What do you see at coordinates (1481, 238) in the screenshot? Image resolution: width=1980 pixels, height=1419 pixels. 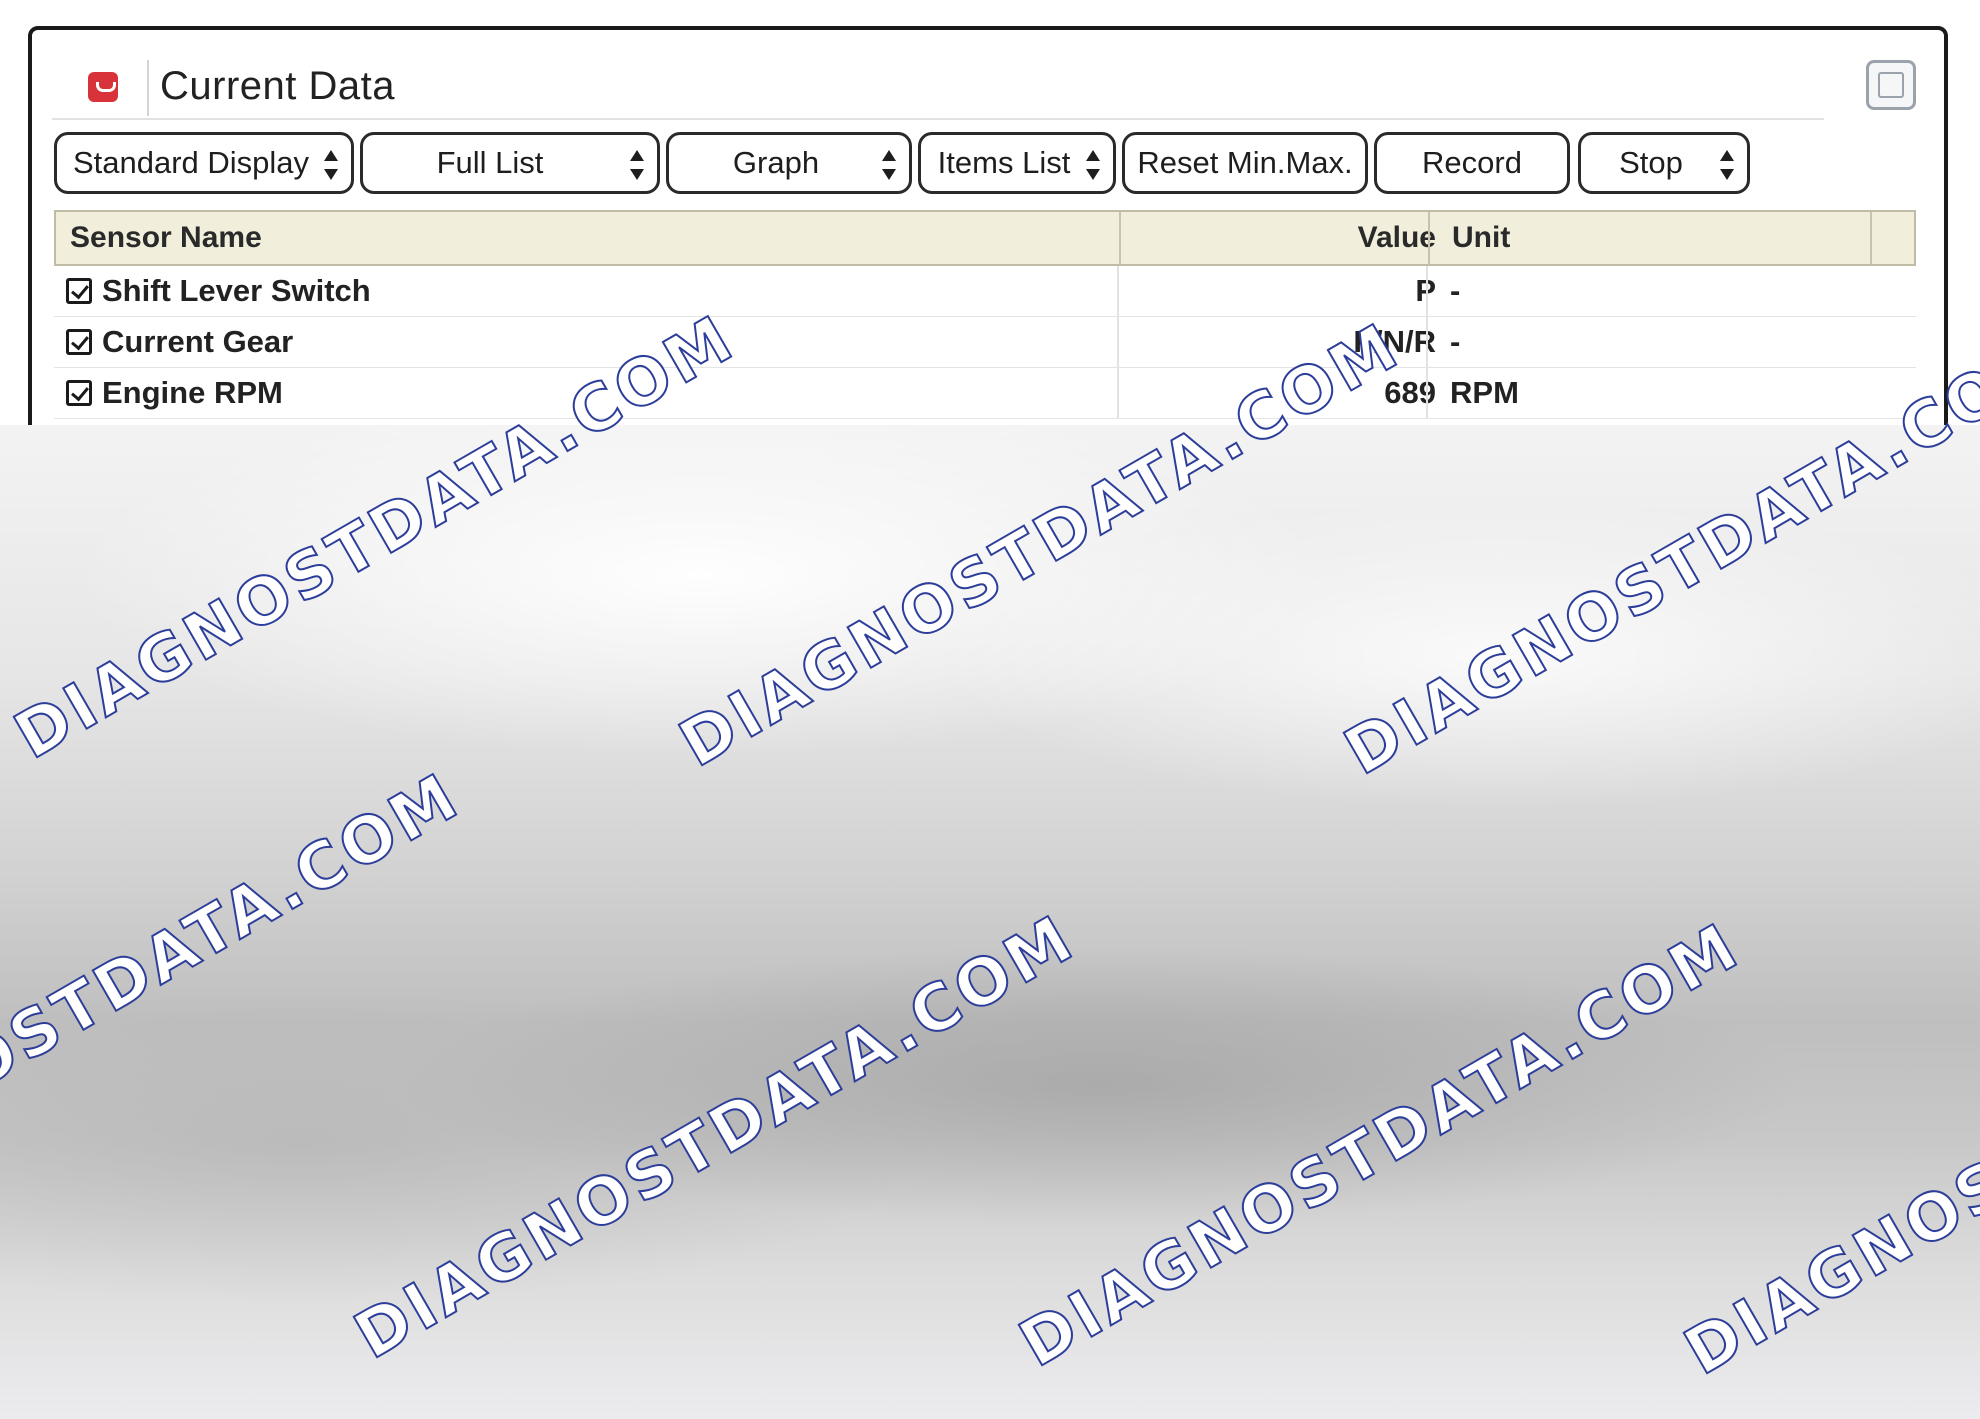 I see `header-unit: Unit` at bounding box center [1481, 238].